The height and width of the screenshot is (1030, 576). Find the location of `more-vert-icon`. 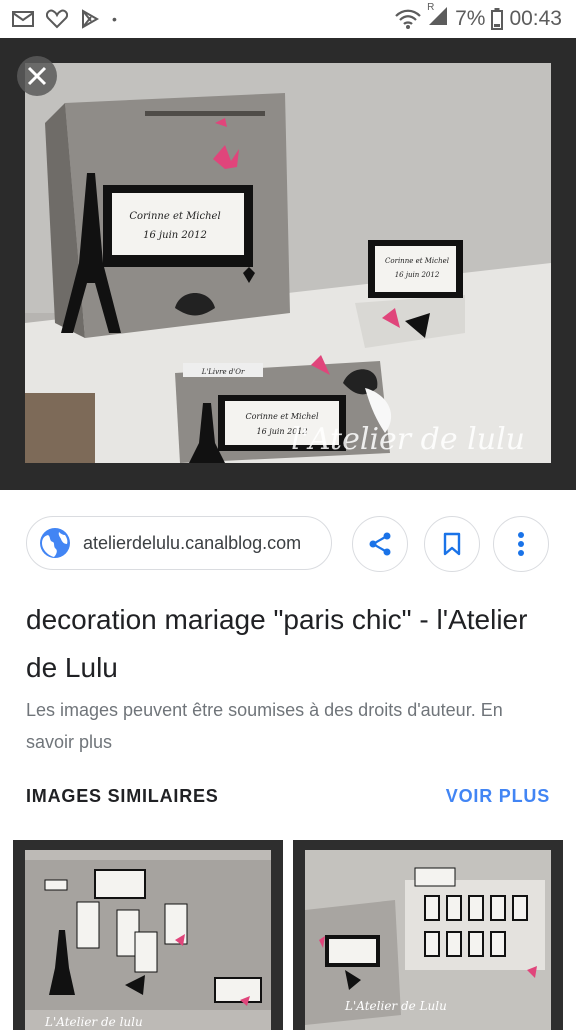

more-vert-icon is located at coordinates (521, 544).